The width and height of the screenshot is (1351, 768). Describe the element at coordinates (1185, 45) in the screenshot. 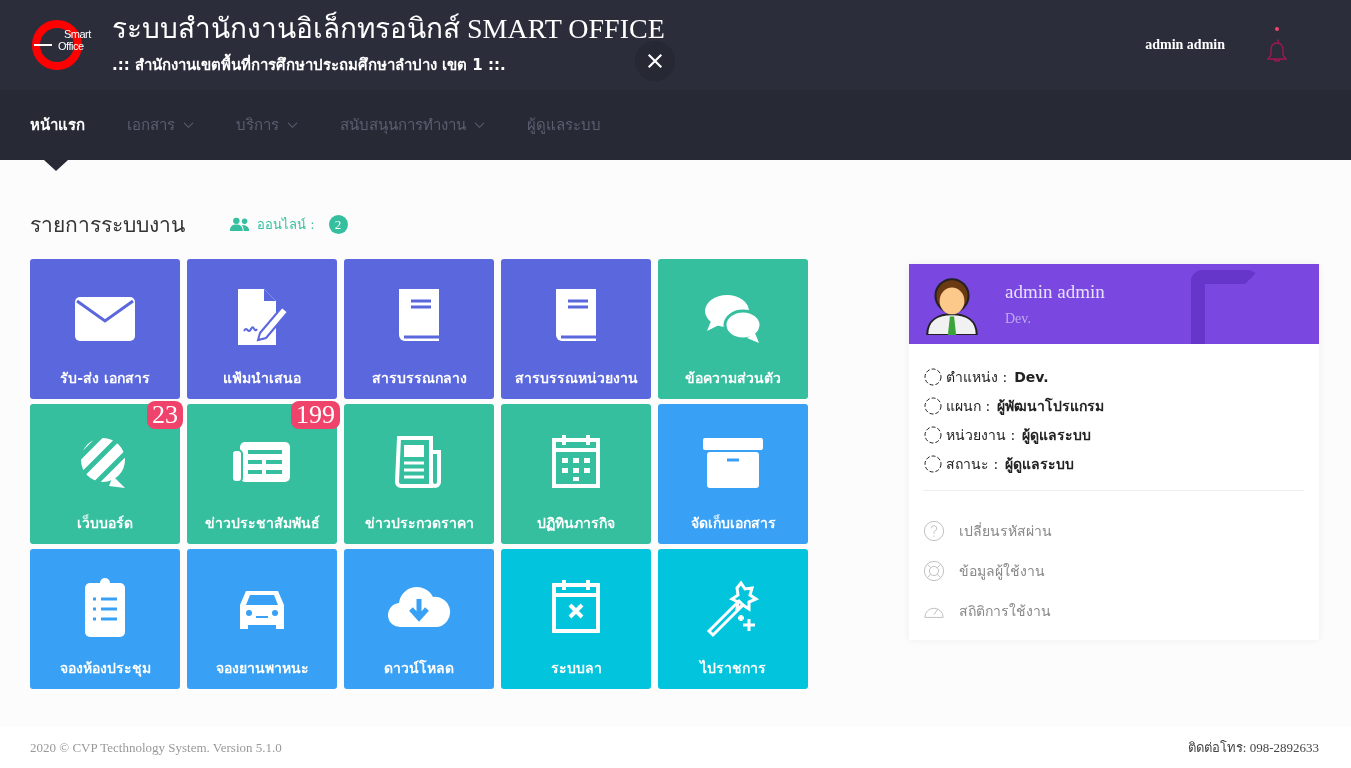

I see `user-name: admin admin` at that location.